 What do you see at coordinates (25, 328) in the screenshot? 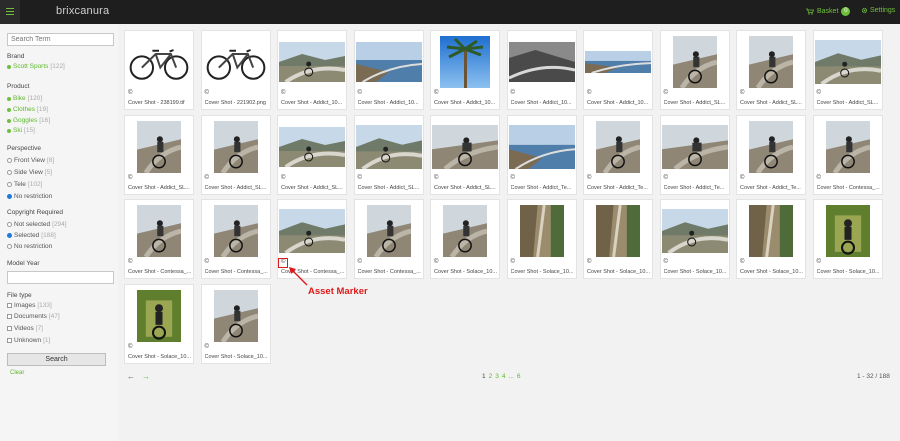
I see `file-type-videos: Videos [7]` at bounding box center [25, 328].